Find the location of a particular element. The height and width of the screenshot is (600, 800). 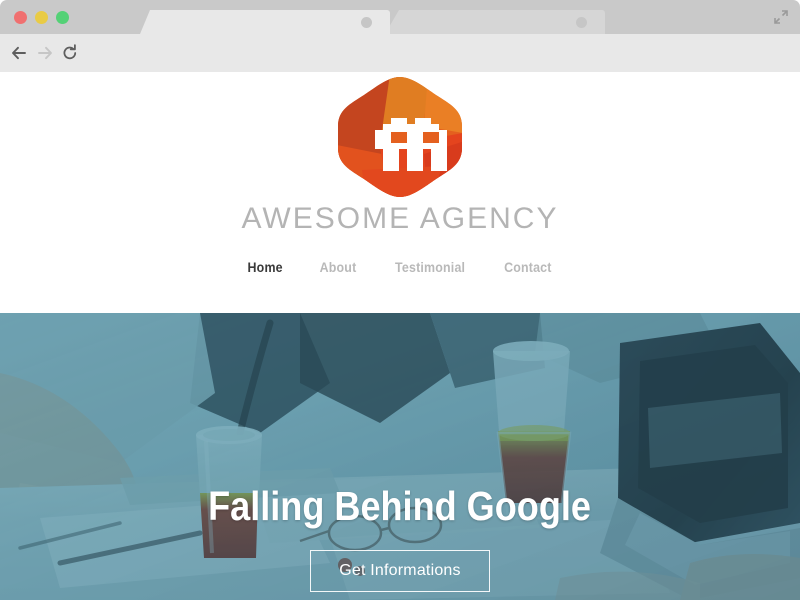

minimize-window-button is located at coordinates (41, 17).